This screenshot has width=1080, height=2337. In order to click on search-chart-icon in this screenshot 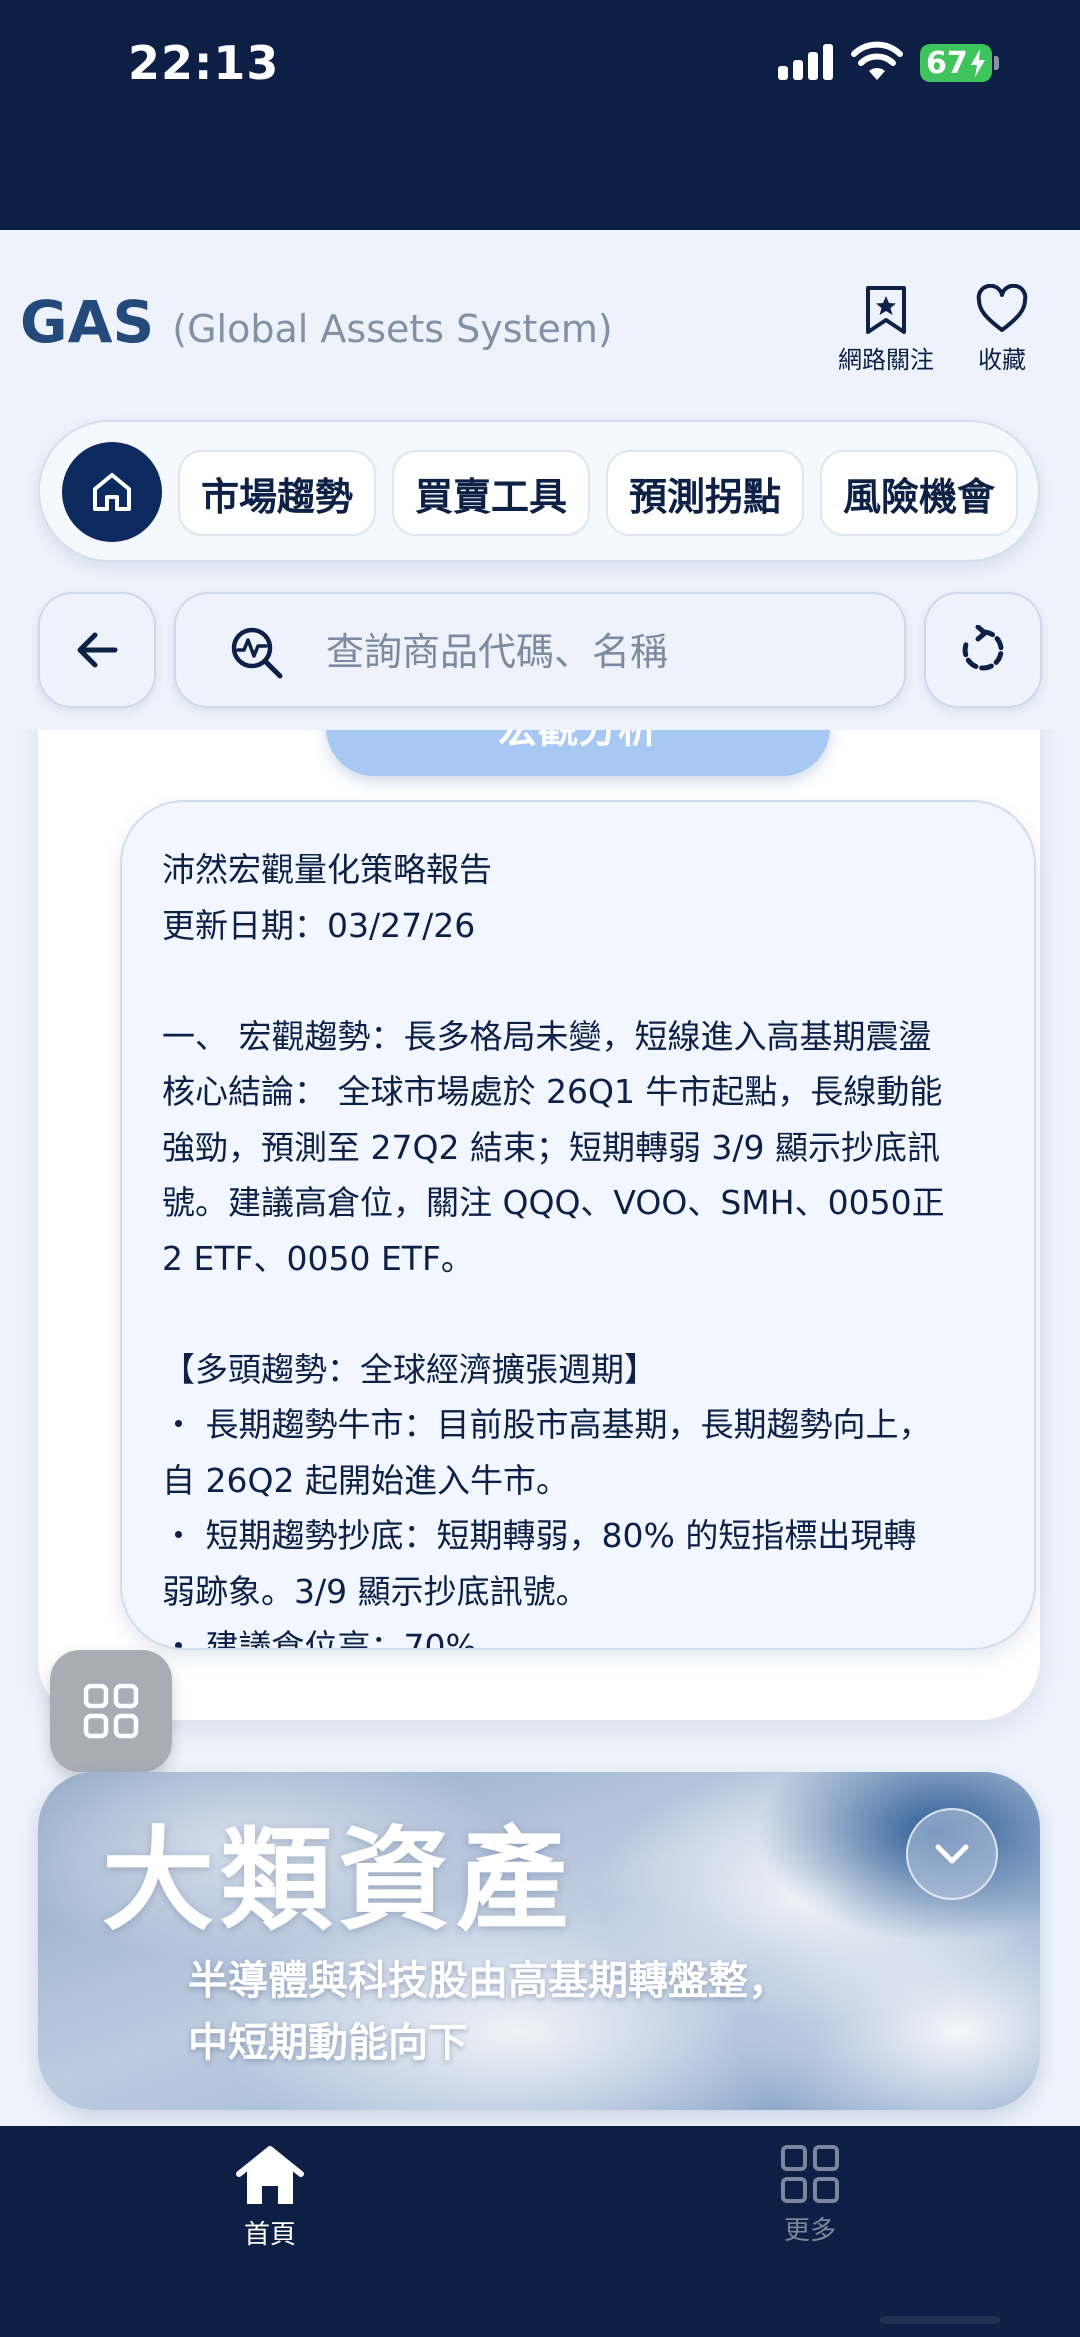, I will do `click(257, 653)`.